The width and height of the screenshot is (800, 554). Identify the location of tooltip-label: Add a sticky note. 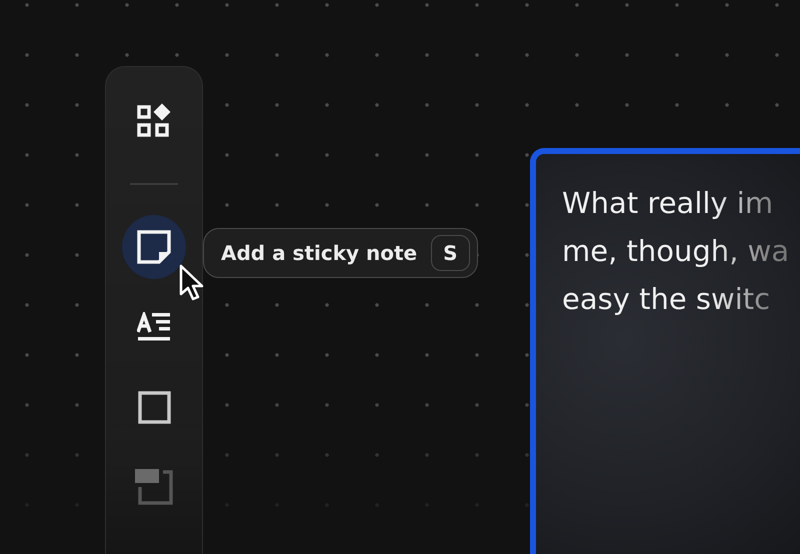
(319, 253).